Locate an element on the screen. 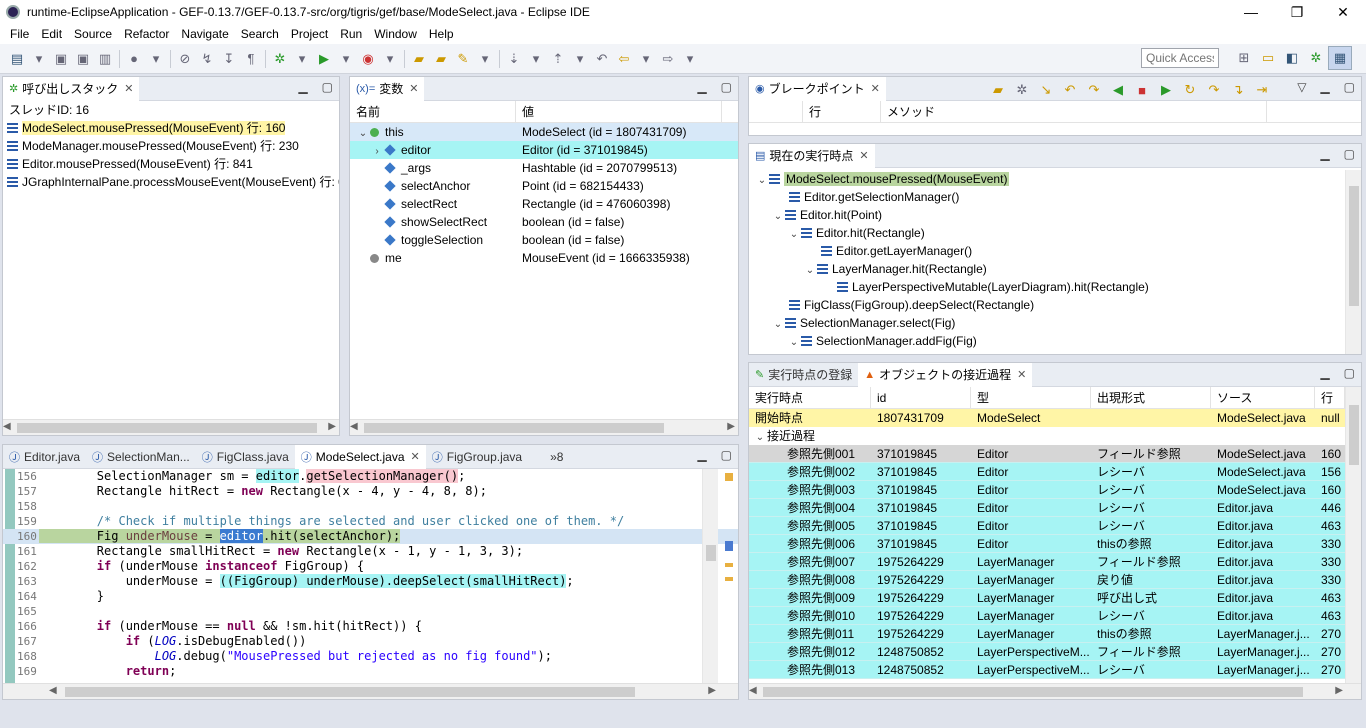  table-row: ⌄ this ModeSelect (id = 1807431709) is located at coordinates (544, 132).